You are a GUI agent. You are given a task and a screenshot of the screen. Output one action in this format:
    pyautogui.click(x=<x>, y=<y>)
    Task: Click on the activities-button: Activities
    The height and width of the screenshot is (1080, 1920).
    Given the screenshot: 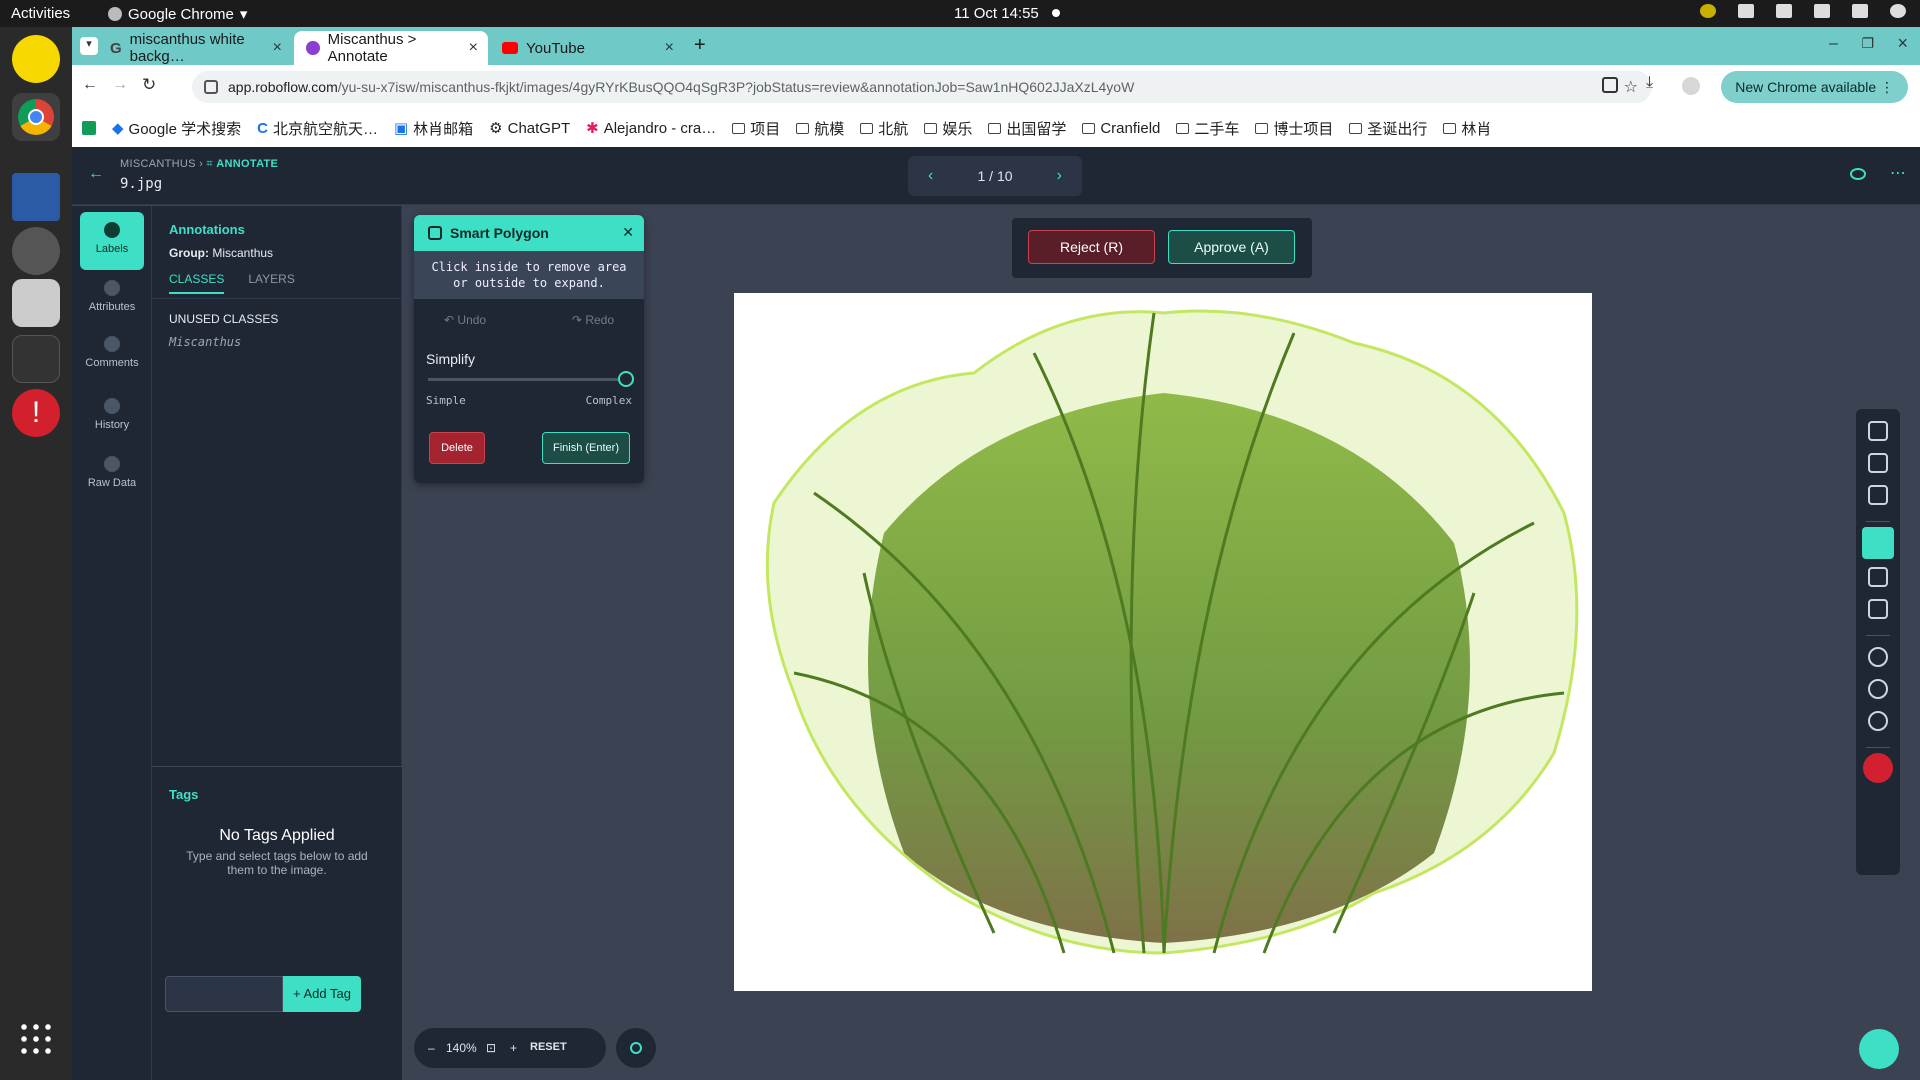 What is the action you would take?
    pyautogui.click(x=40, y=13)
    